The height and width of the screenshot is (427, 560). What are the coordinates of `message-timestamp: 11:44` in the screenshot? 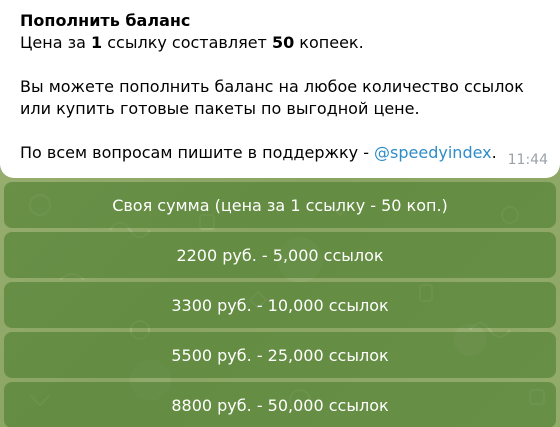 It's located at (527, 160).